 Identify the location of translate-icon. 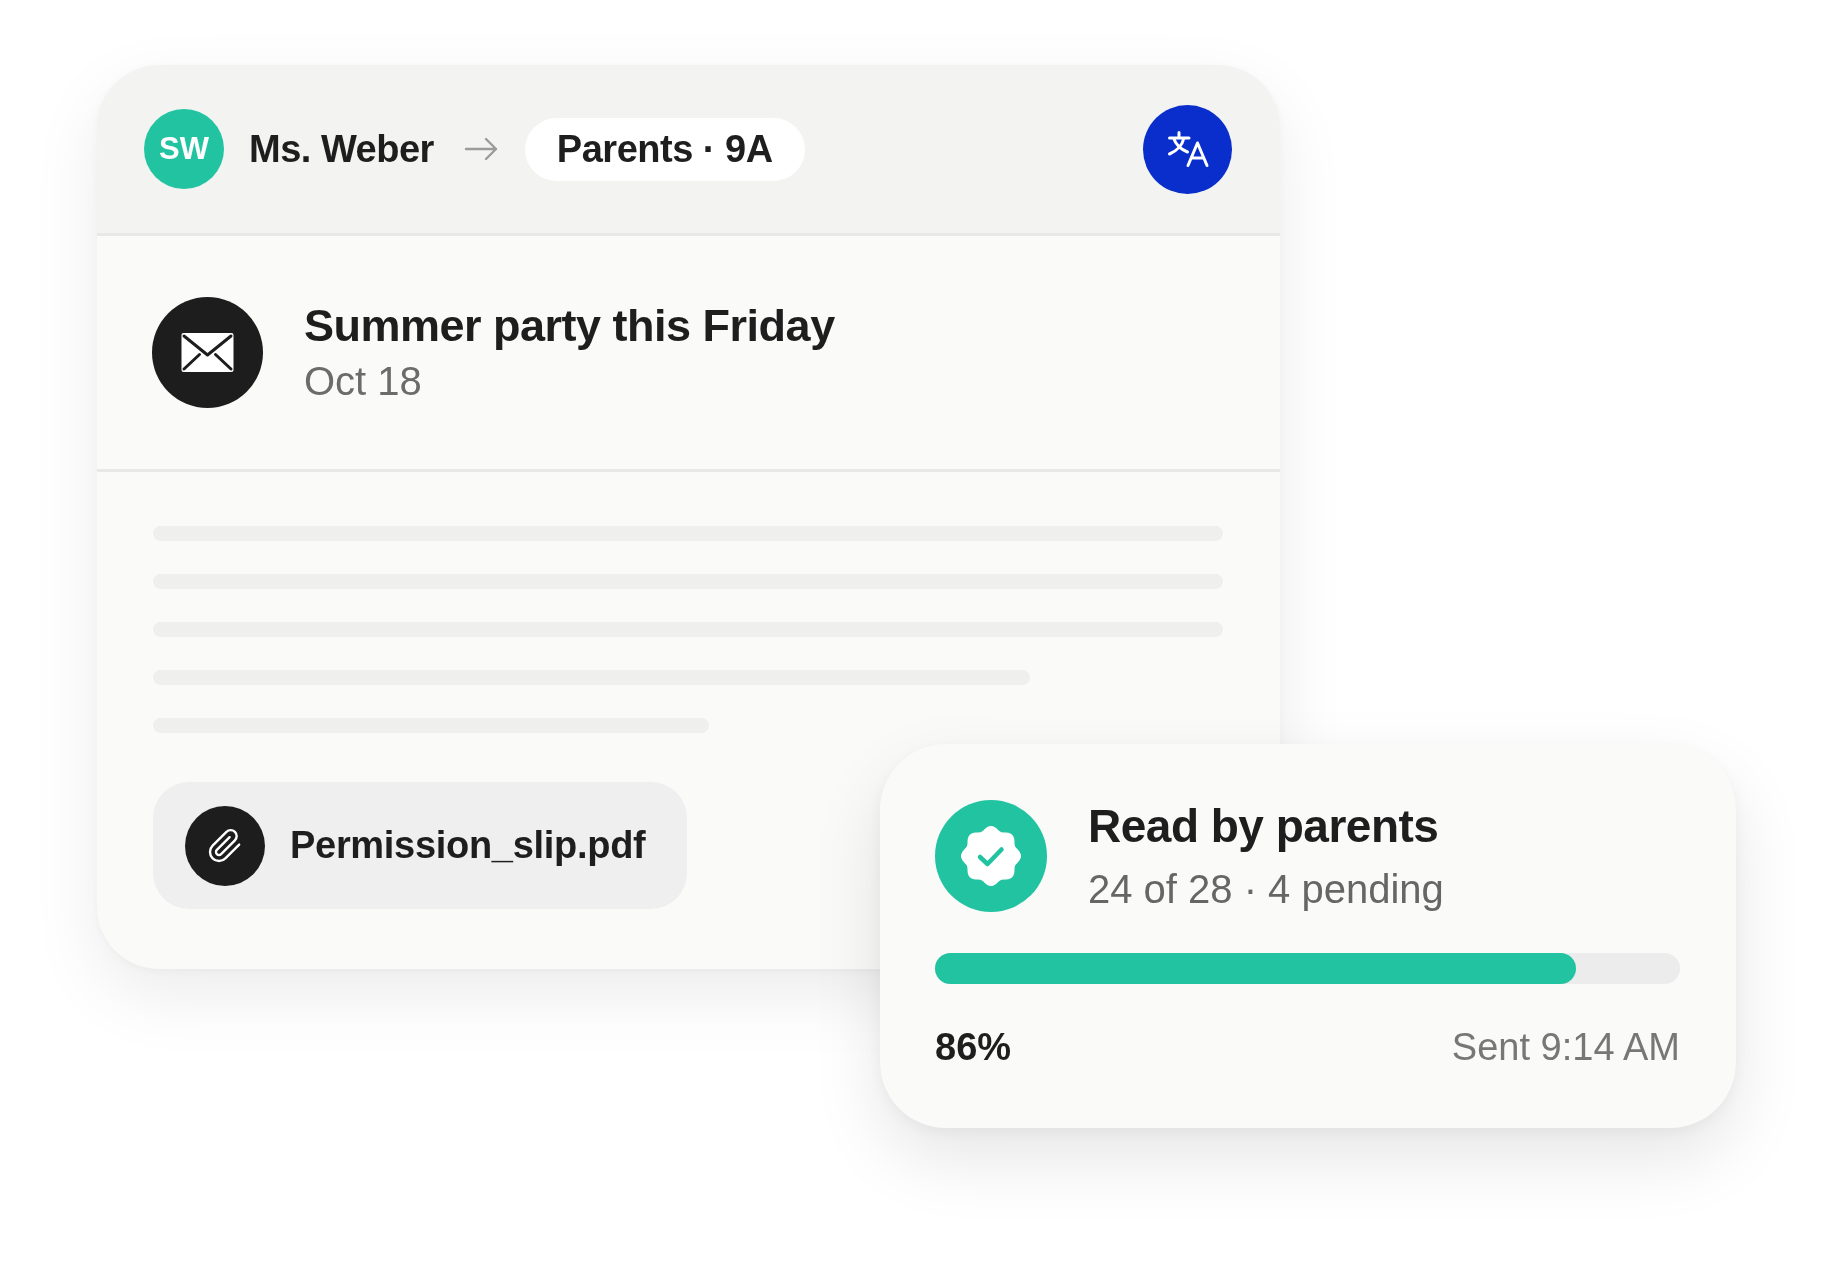
(1187, 149).